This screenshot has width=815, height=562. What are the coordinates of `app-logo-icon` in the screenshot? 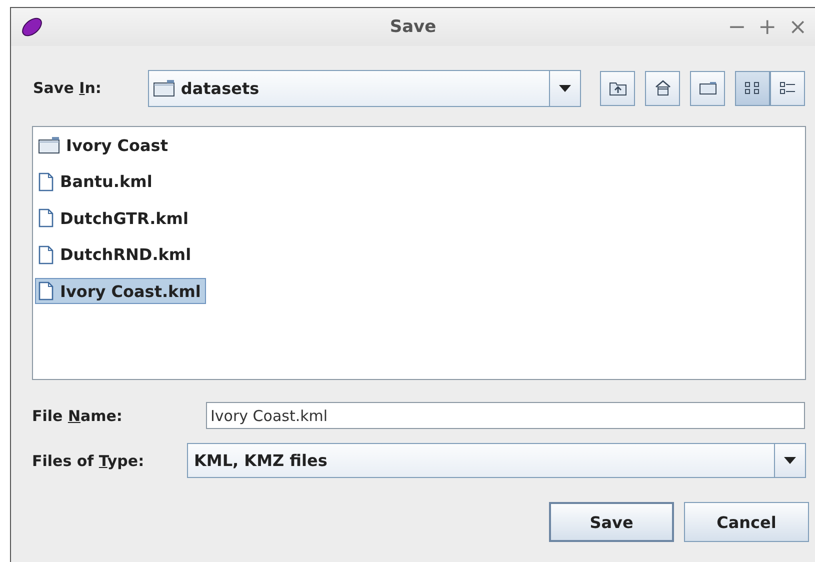 It's located at (32, 27).